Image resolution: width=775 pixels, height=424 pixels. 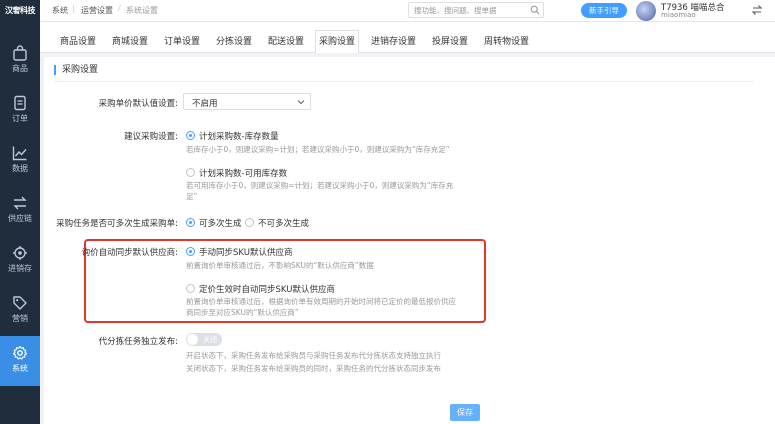 What do you see at coordinates (20, 203) in the screenshot?
I see `exchange-icon` at bounding box center [20, 203].